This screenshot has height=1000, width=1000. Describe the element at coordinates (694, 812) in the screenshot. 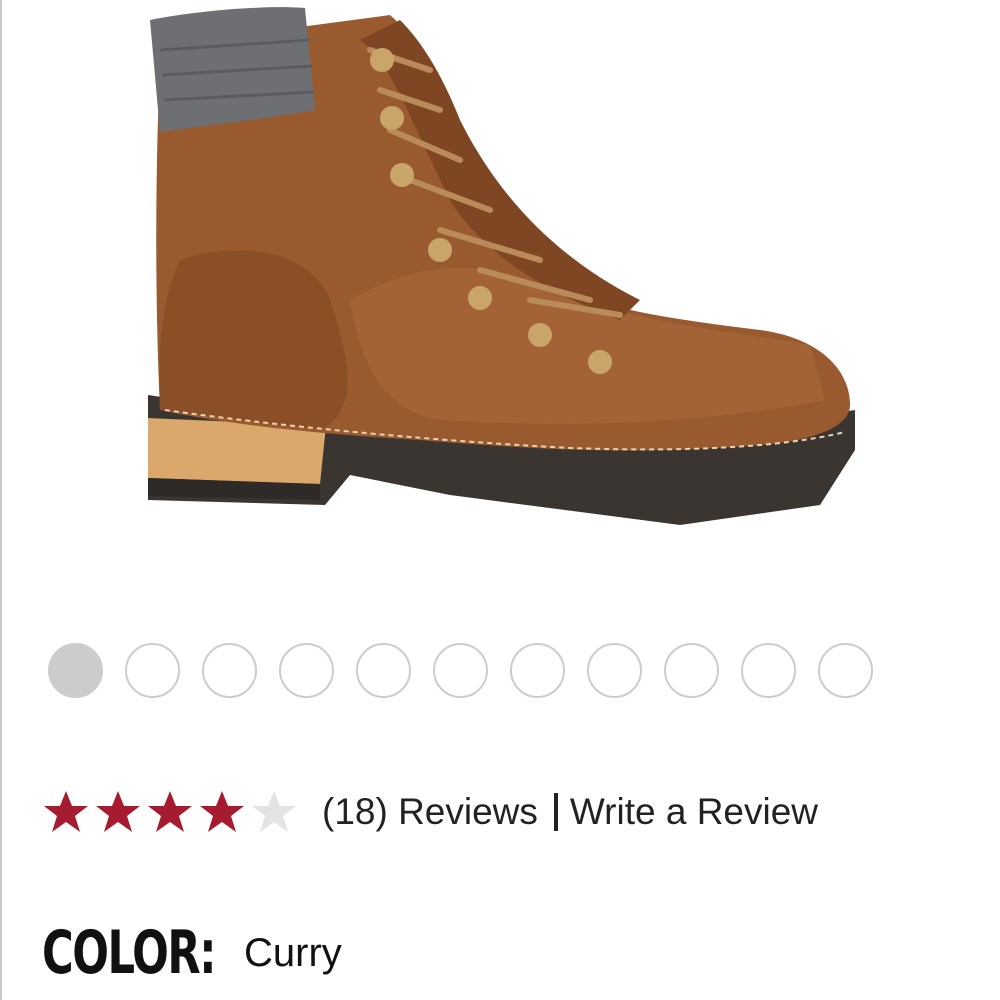

I see `write-review-link: Write a Review` at that location.